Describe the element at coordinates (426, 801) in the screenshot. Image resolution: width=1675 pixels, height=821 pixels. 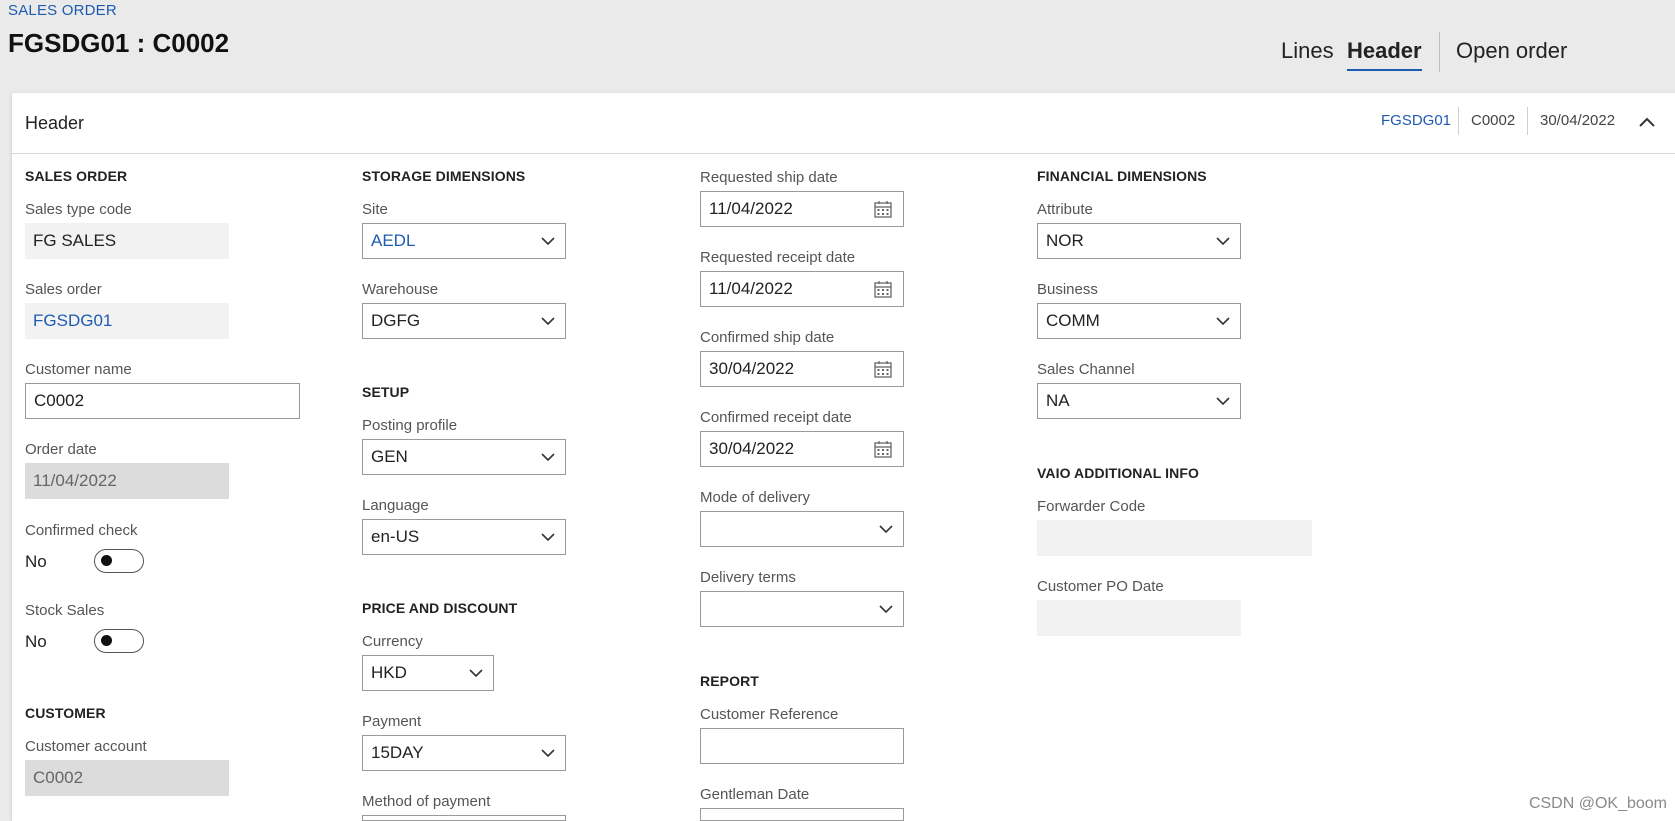
I see `method-of-payment-label: Method of payment` at that location.